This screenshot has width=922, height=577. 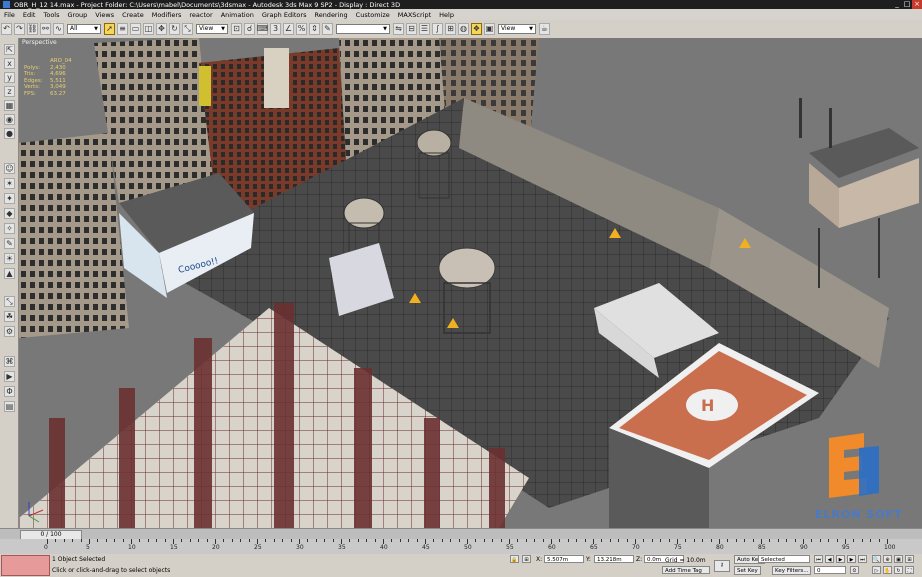 What do you see at coordinates (917, 4) in the screenshot?
I see `close-button: ×` at bounding box center [917, 4].